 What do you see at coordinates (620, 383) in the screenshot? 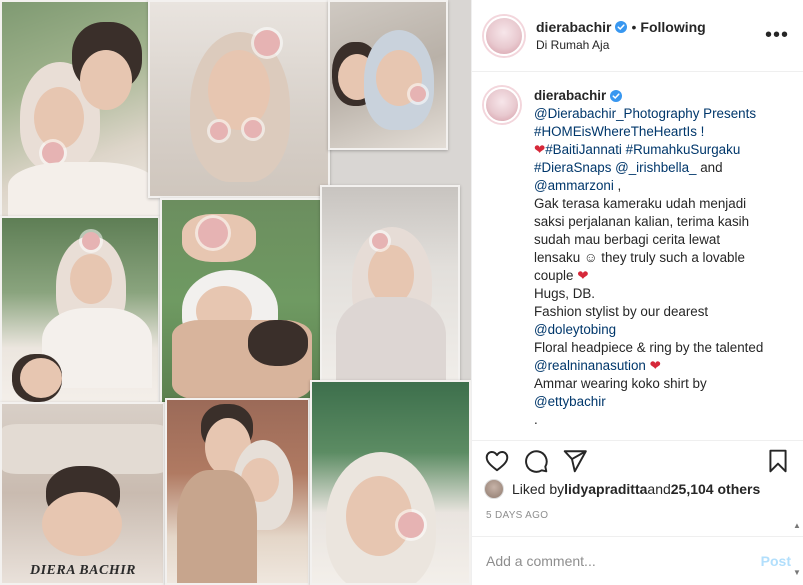
I see `caption-line: Ammar wearing koko shirt by` at bounding box center [620, 383].